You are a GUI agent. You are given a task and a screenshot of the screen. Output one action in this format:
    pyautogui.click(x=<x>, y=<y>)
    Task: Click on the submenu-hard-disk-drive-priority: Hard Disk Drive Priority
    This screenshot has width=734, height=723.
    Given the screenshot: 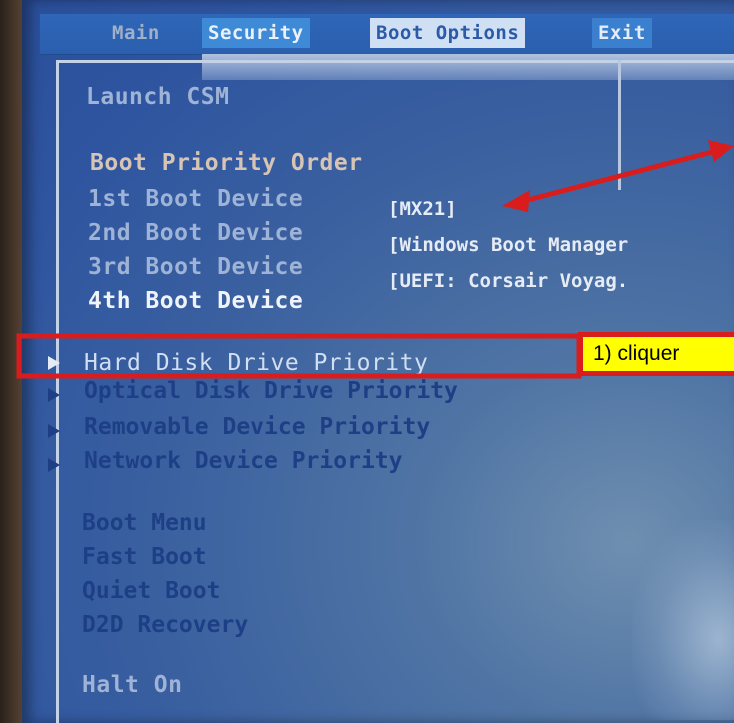 What is the action you would take?
    pyautogui.click(x=256, y=363)
    